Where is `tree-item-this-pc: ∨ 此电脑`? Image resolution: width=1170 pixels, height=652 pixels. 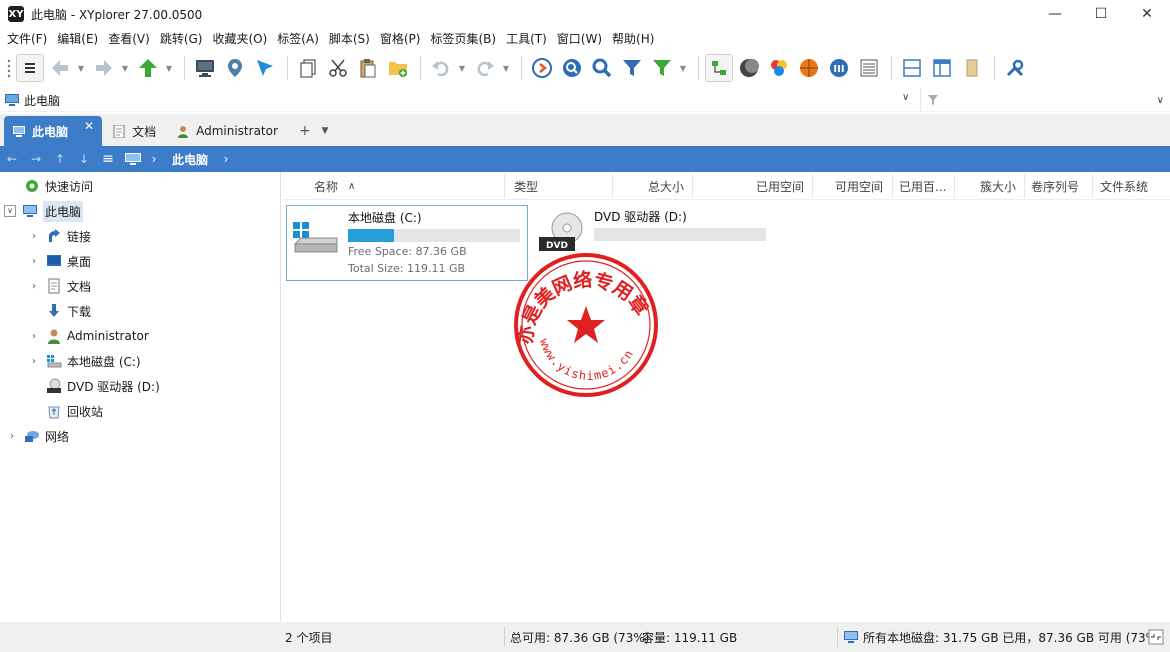 tree-item-this-pc: ∨ 此电脑 is located at coordinates (44, 211).